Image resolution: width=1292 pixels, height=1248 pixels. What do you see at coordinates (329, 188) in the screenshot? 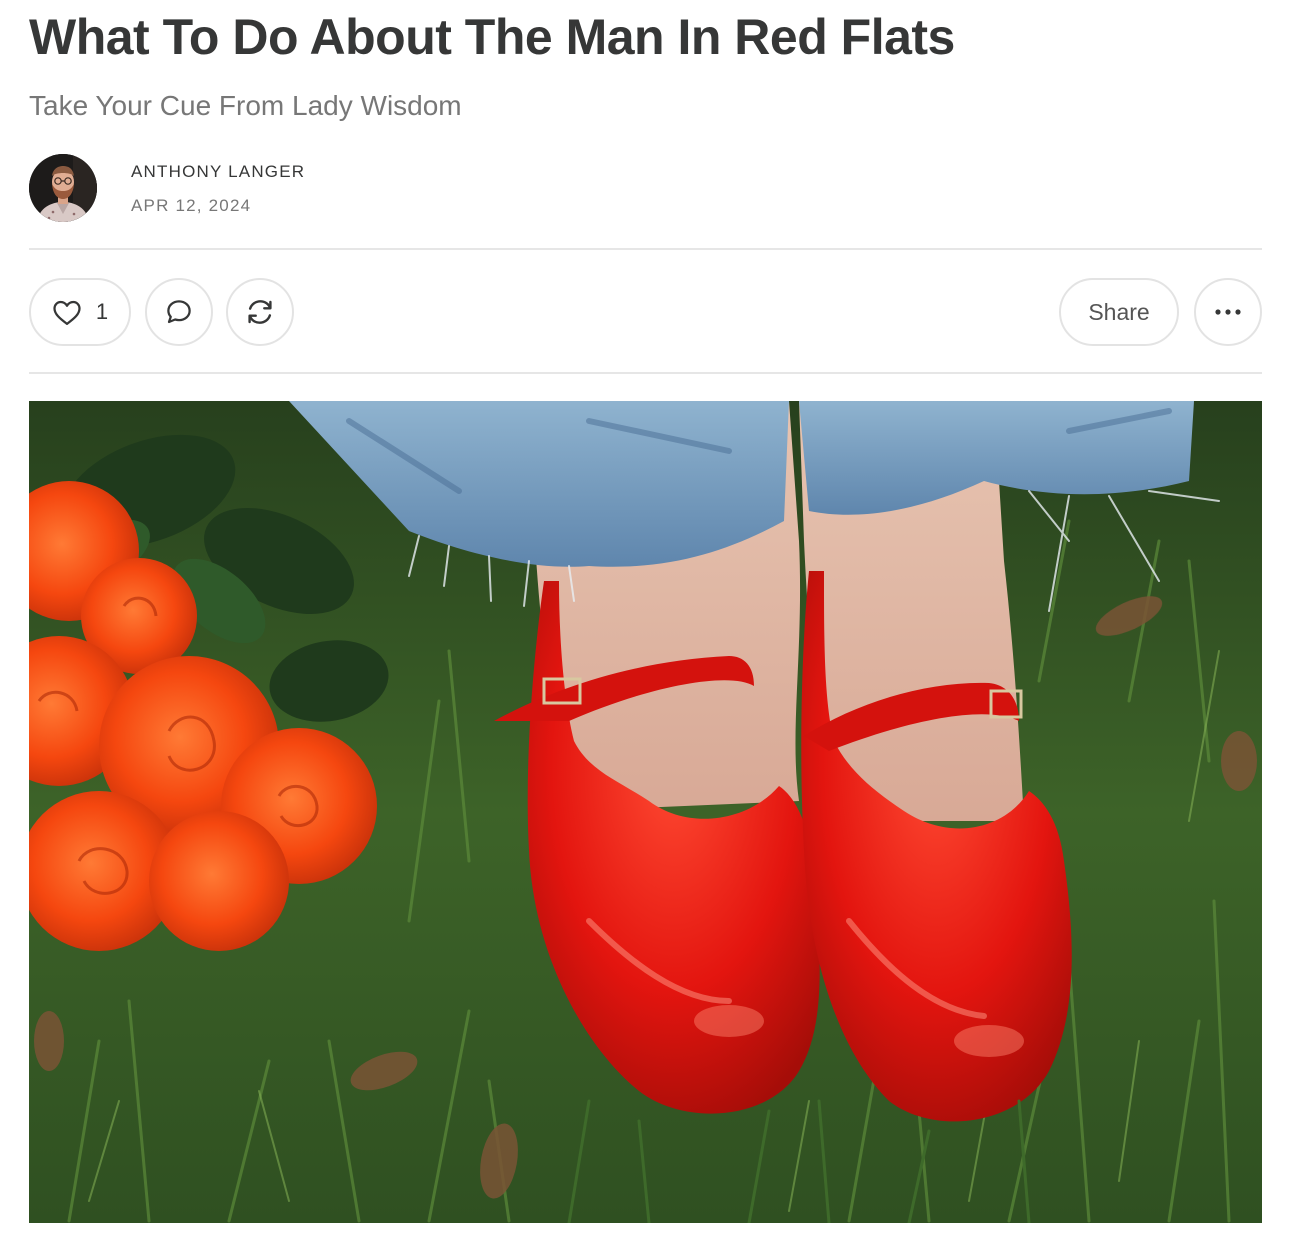
I see `byline: ANTHONY LANGER APR 12, 2024` at bounding box center [329, 188].